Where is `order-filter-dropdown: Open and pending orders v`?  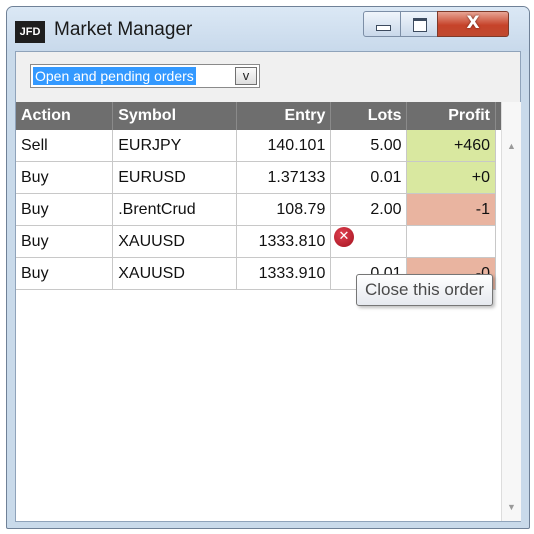 order-filter-dropdown: Open and pending orders v is located at coordinates (145, 76).